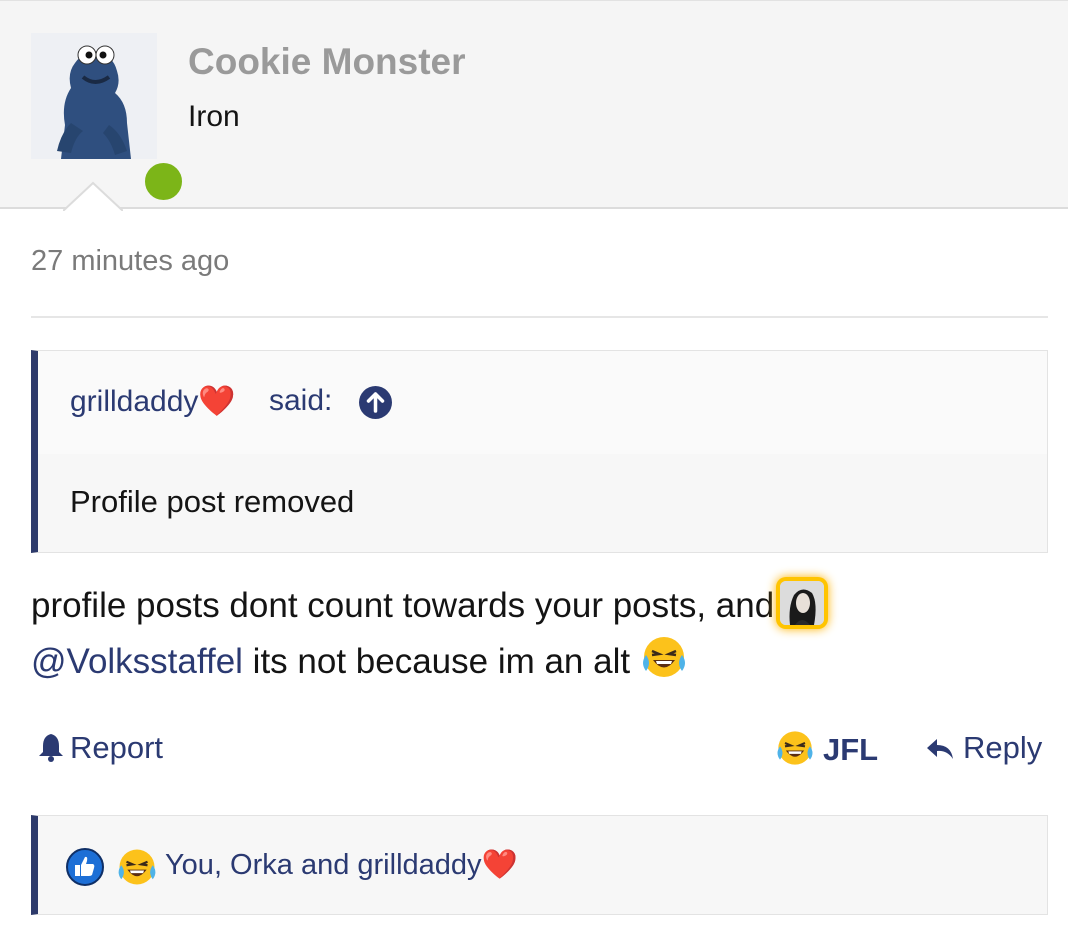 This screenshot has height=945, width=1068. Describe the element at coordinates (327, 62) in the screenshot. I see `username: Cookie Monster` at that location.